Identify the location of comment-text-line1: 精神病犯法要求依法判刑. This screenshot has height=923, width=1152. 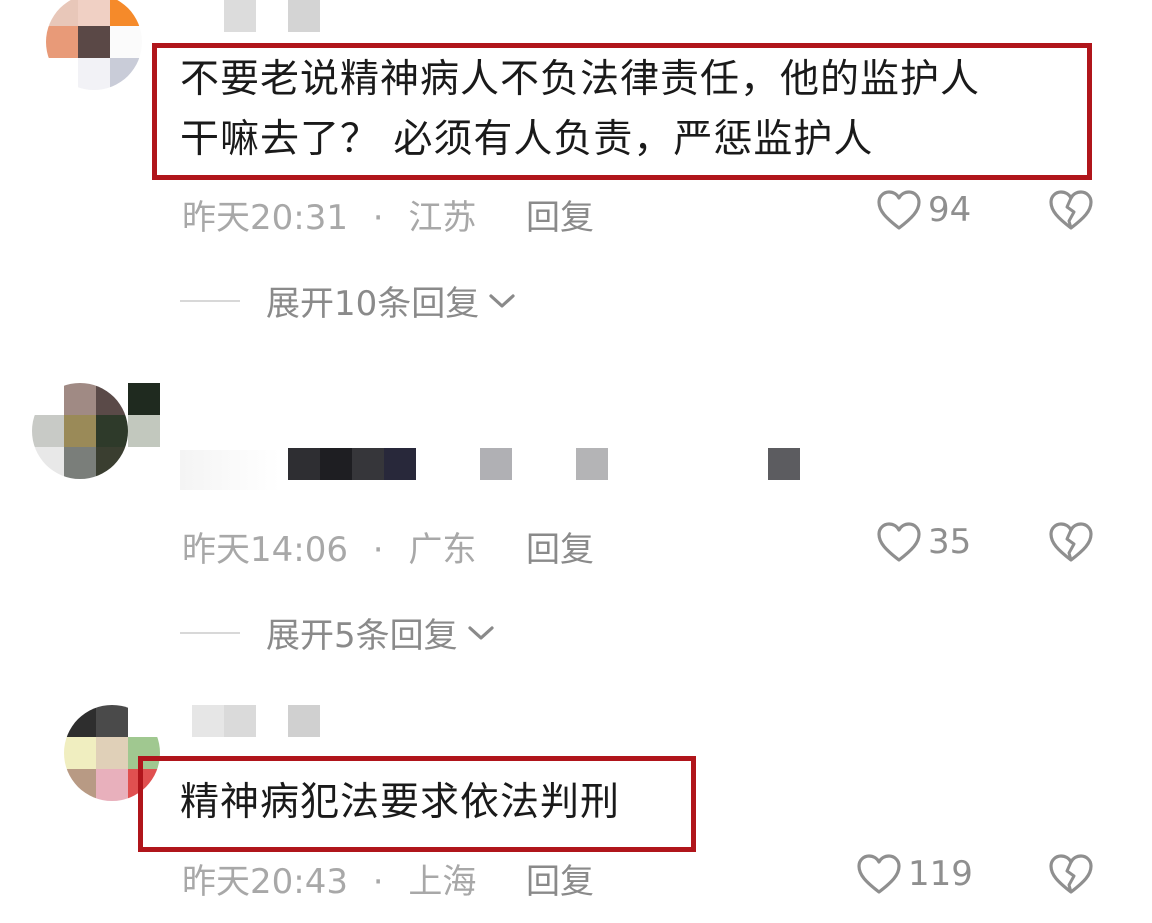
(400, 802).